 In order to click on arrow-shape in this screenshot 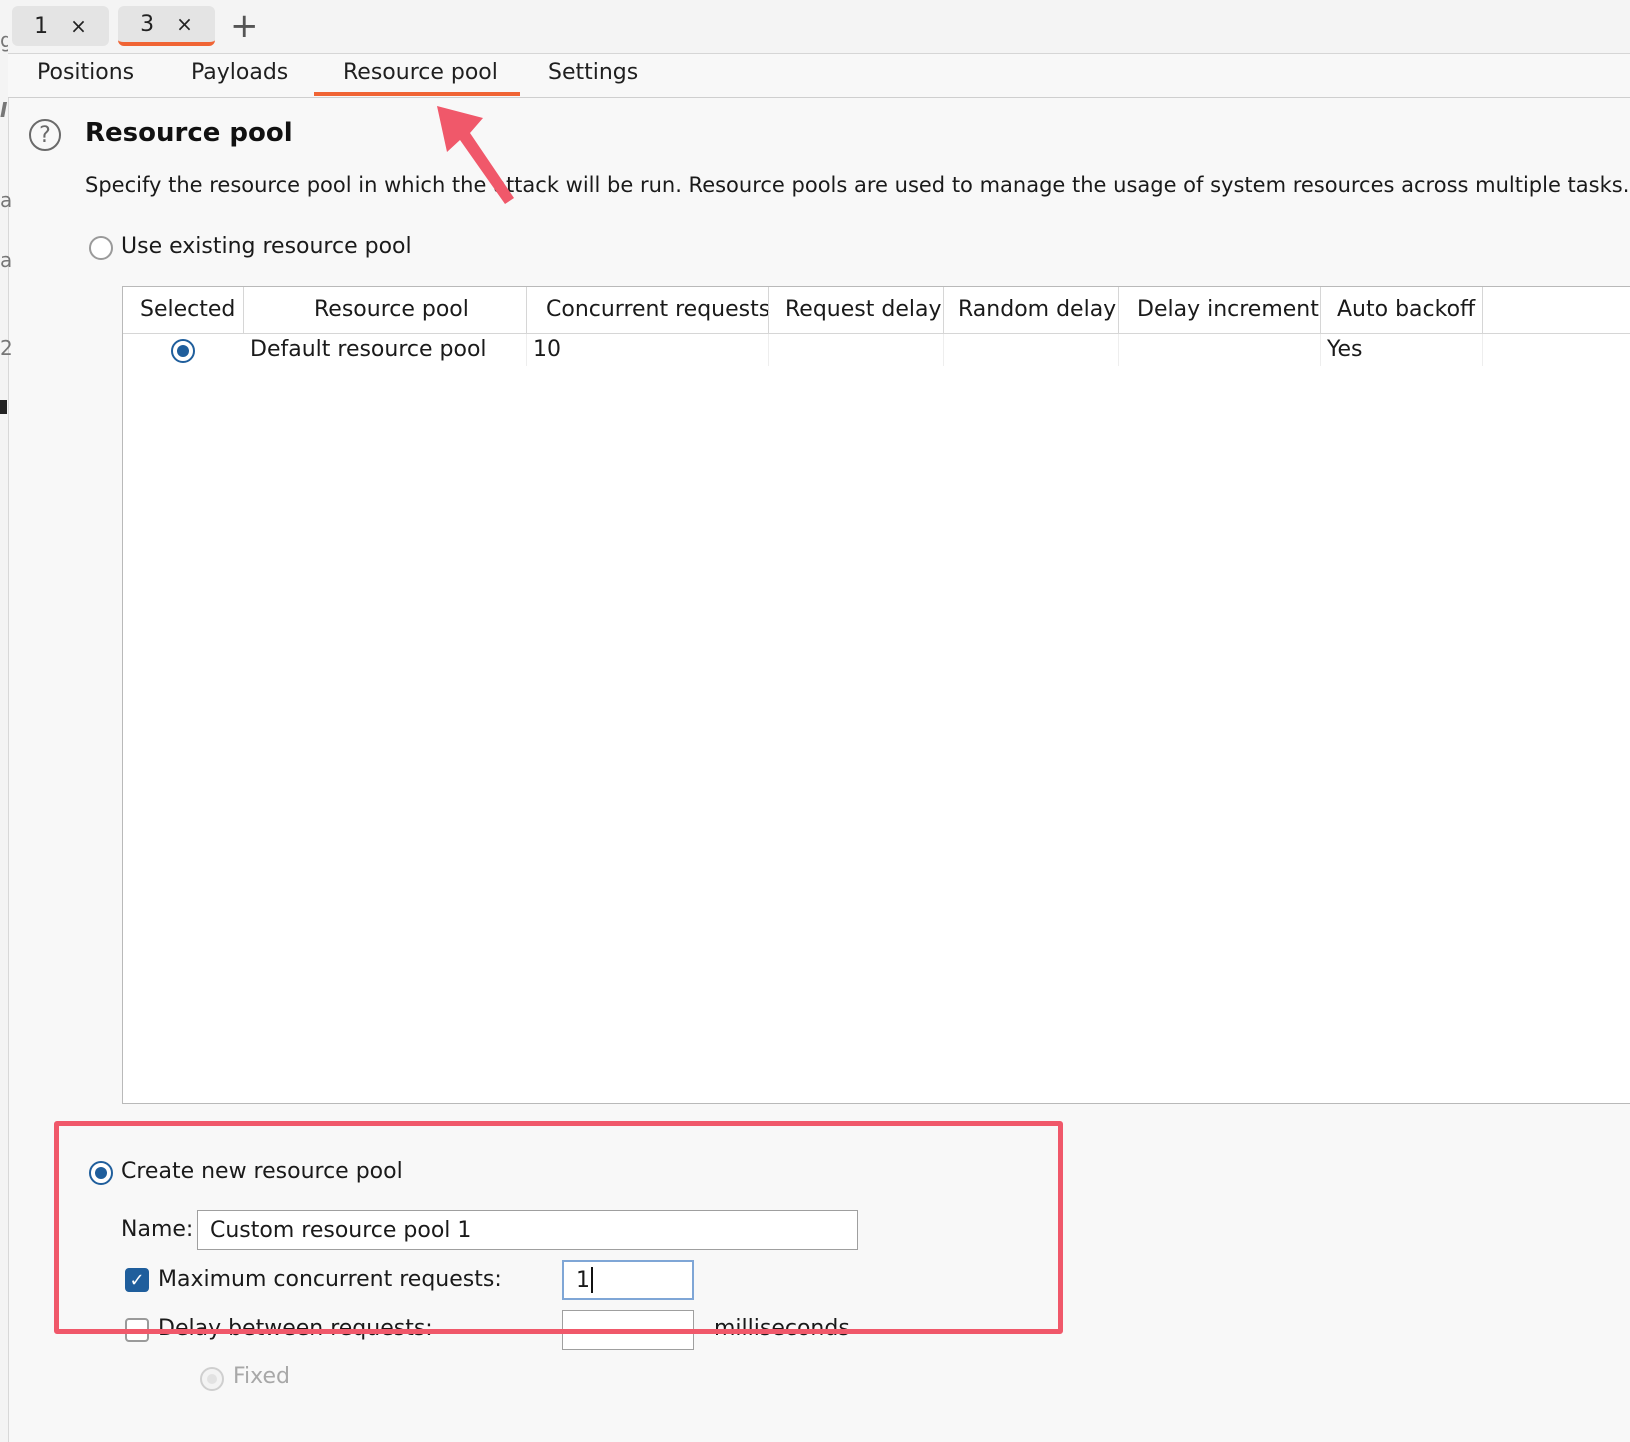, I will do `click(475, 155)`.